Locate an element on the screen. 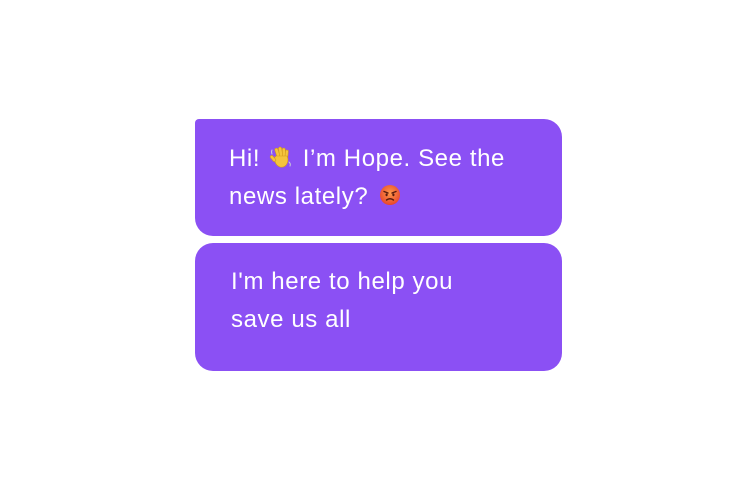  waving-hand-icon is located at coordinates (281, 157).